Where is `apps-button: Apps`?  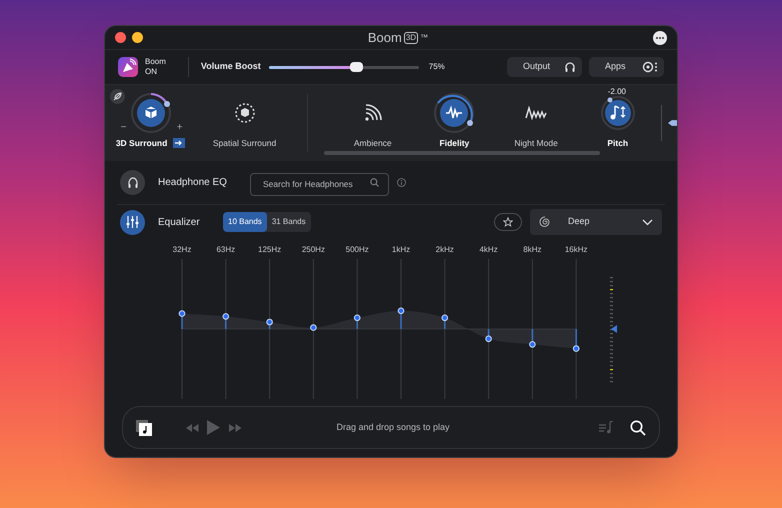 apps-button: Apps is located at coordinates (626, 67).